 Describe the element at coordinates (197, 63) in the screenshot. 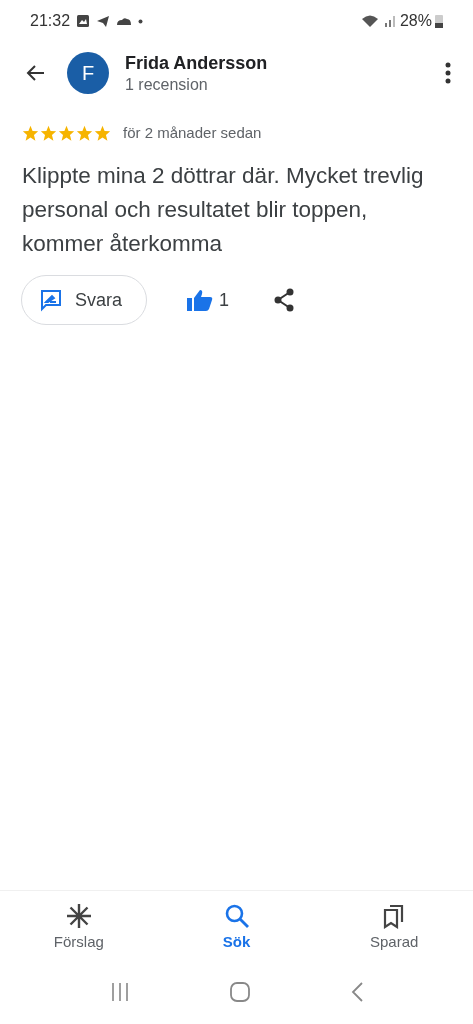

I see `reviewer-name: Frida Andersson` at that location.